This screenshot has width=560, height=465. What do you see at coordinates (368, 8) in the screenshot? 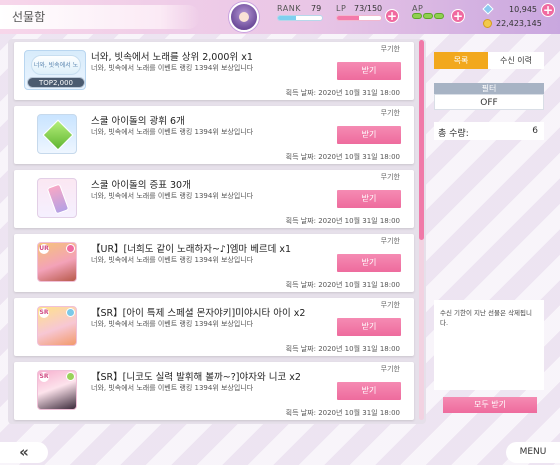
I see `lp-value: 73/150` at bounding box center [368, 8].